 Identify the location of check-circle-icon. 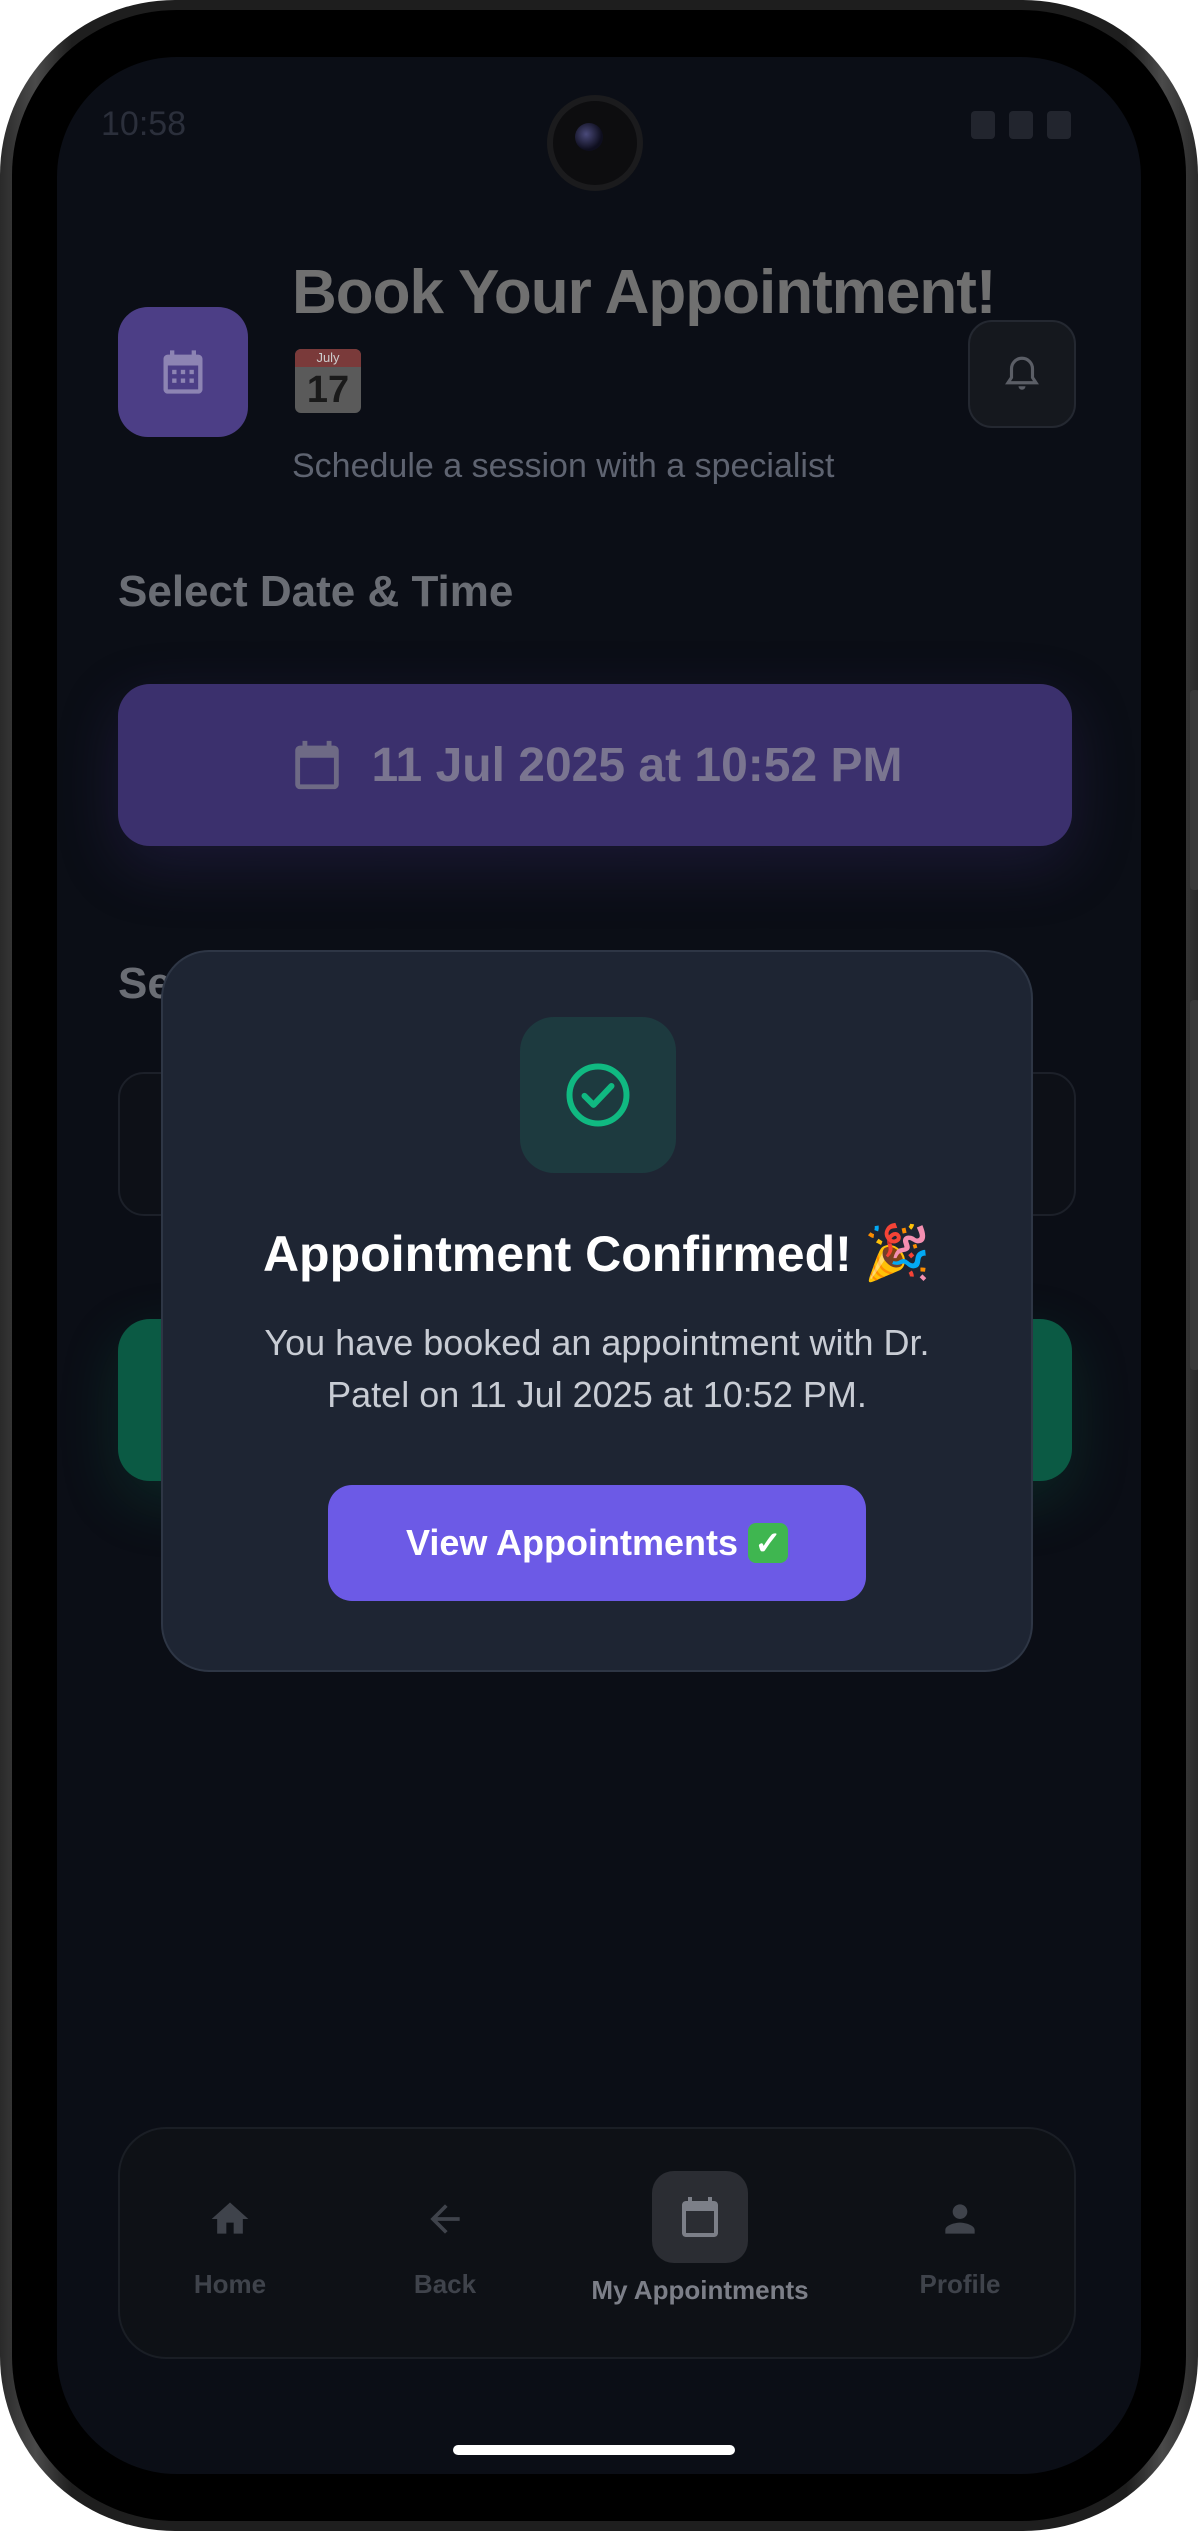
(598, 1095).